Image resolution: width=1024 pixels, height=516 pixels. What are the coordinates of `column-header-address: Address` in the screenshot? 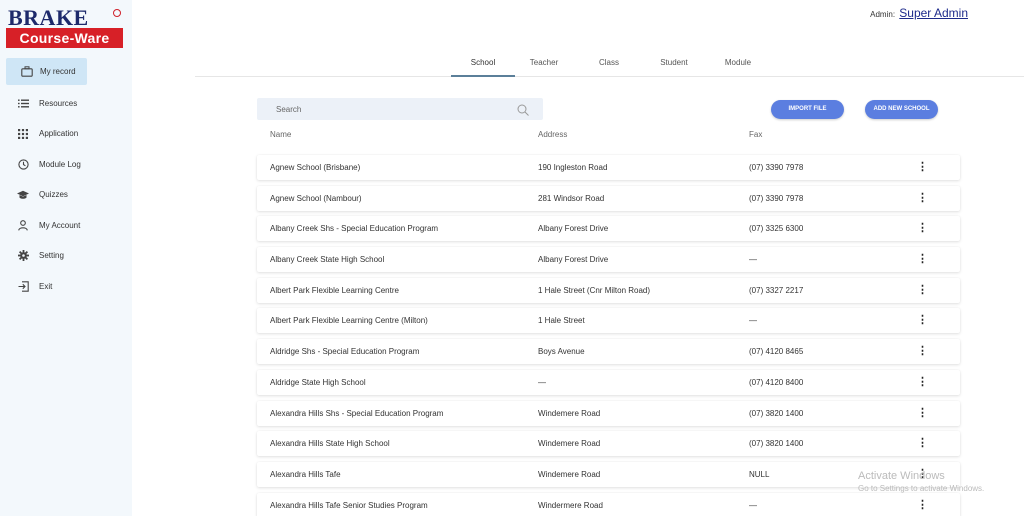 It's located at (553, 134).